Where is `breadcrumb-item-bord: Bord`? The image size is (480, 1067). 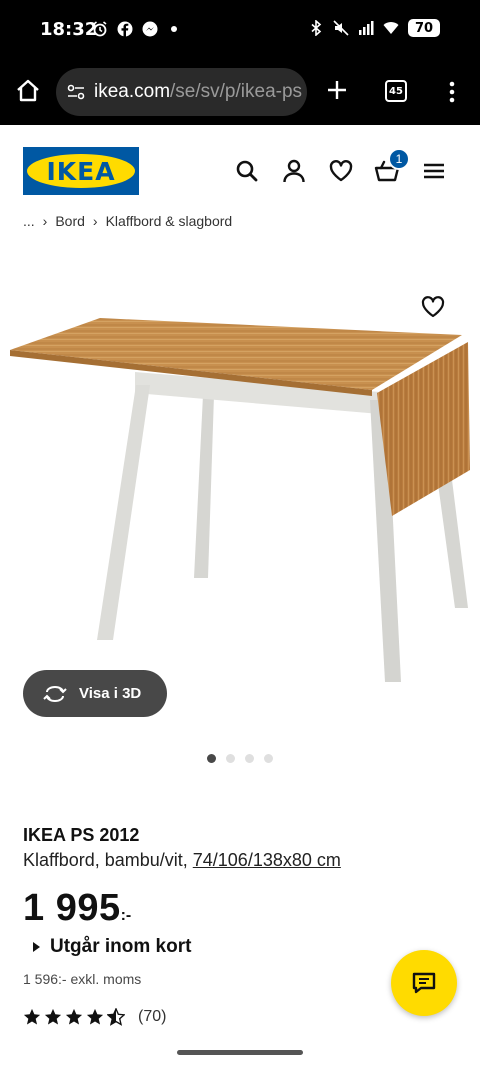 breadcrumb-item-bord: Bord is located at coordinates (70, 221).